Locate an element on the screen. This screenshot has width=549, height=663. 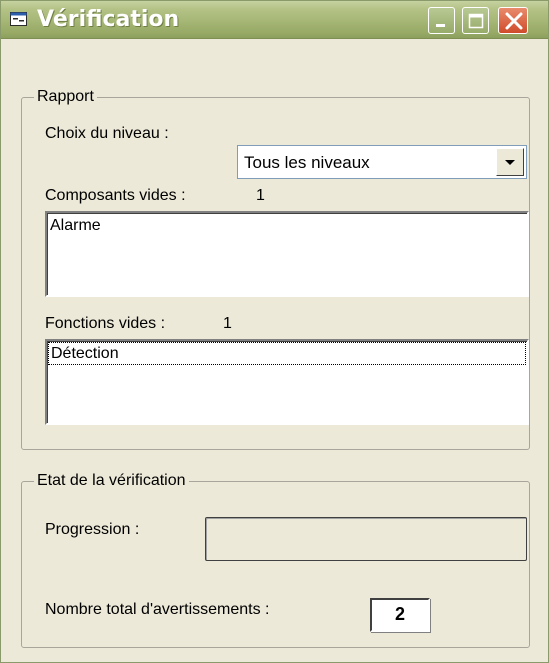
dropdown-button is located at coordinates (510, 162).